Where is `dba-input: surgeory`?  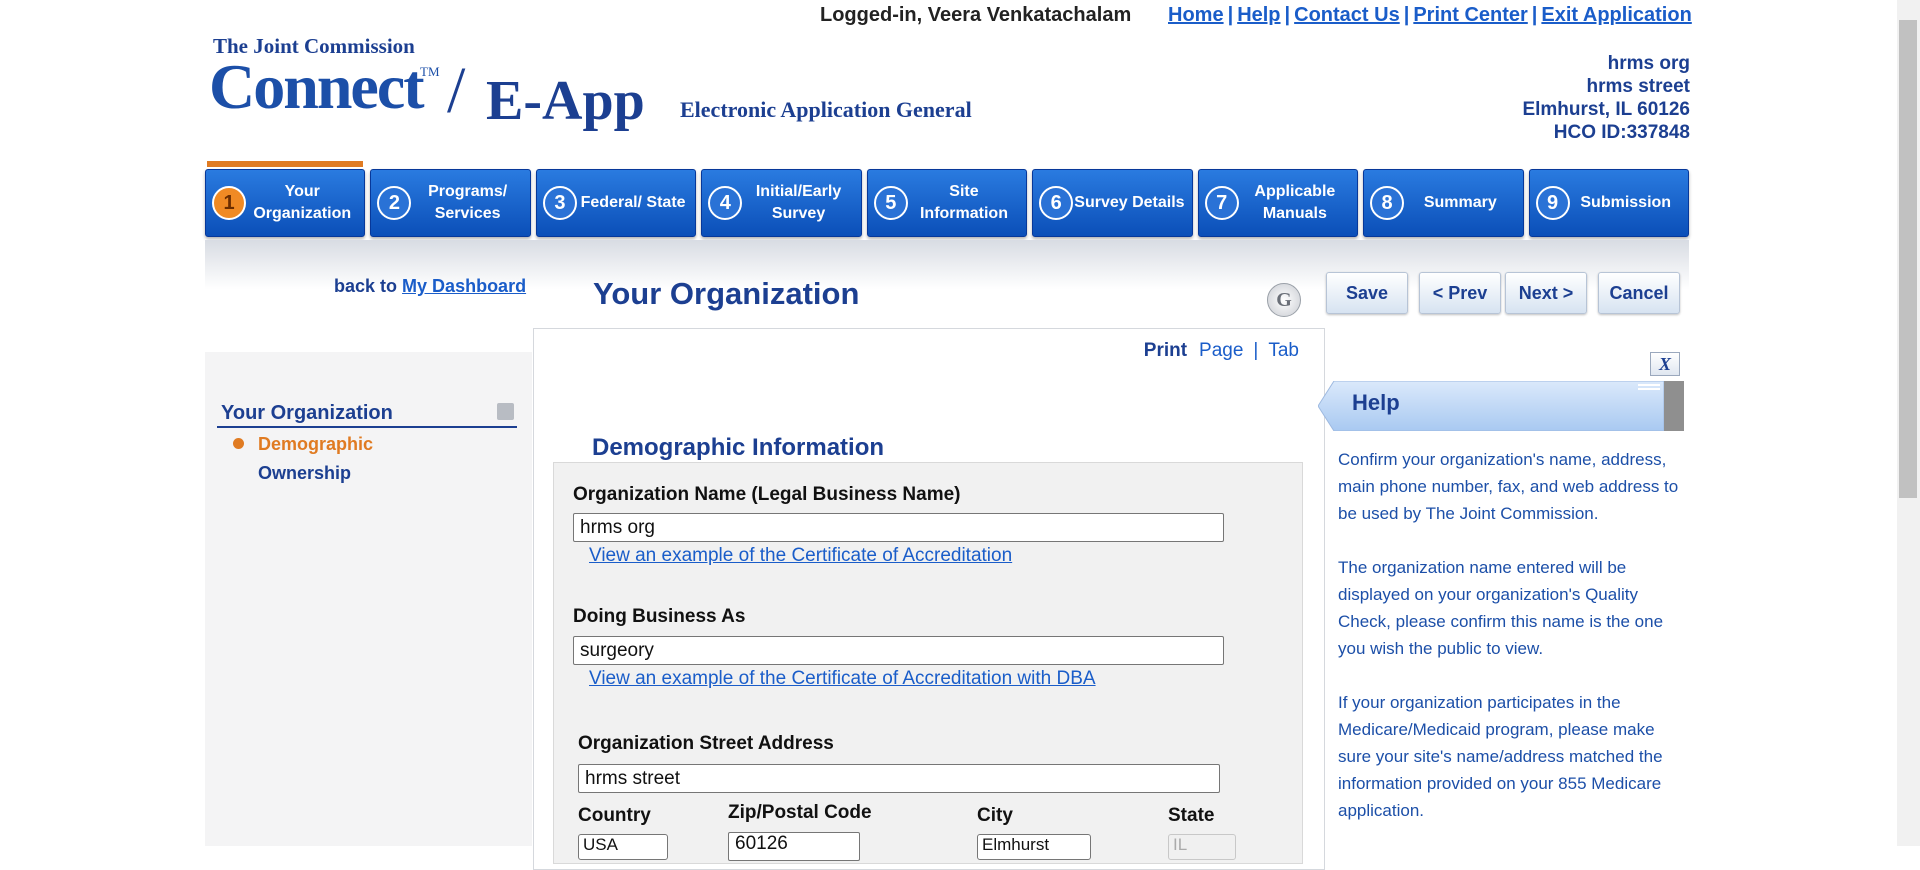 dba-input: surgeory is located at coordinates (898, 650).